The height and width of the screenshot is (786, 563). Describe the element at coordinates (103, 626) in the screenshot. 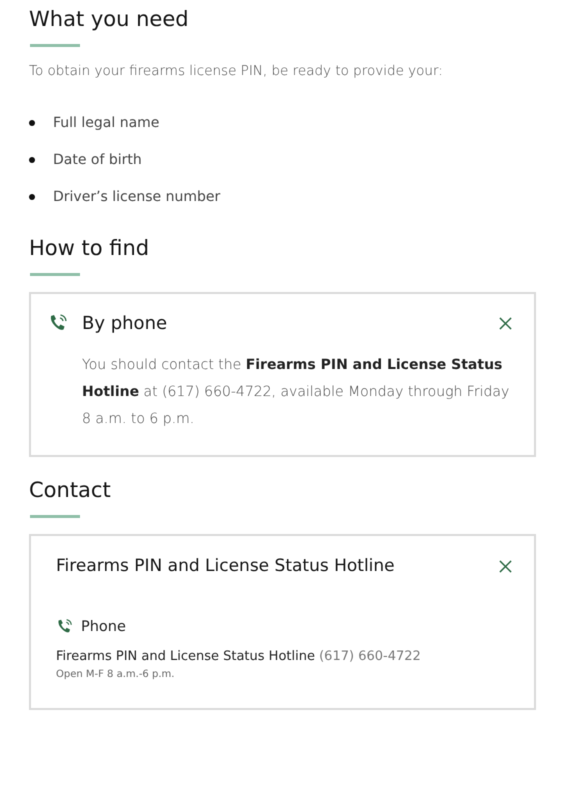

I see `channel-label: Phone` at that location.